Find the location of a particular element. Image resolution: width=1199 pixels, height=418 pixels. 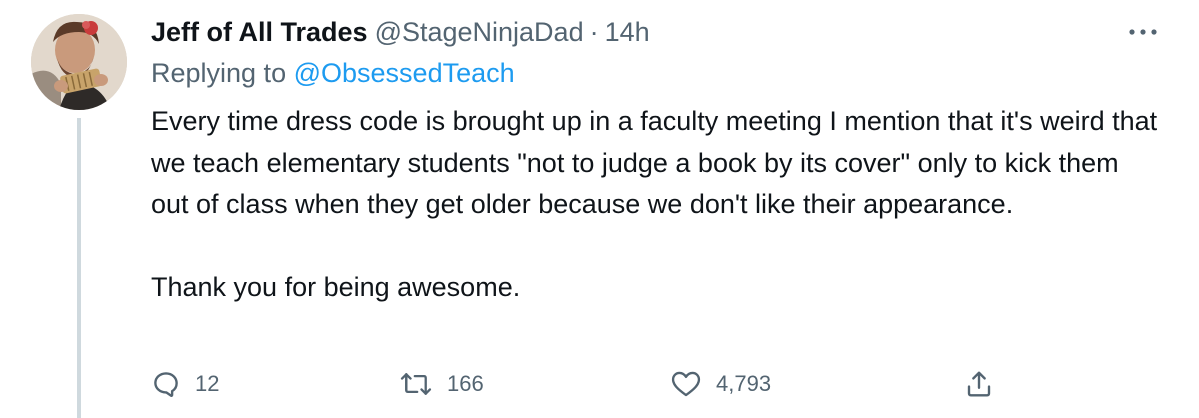

more-options-button is located at coordinates (1143, 32).